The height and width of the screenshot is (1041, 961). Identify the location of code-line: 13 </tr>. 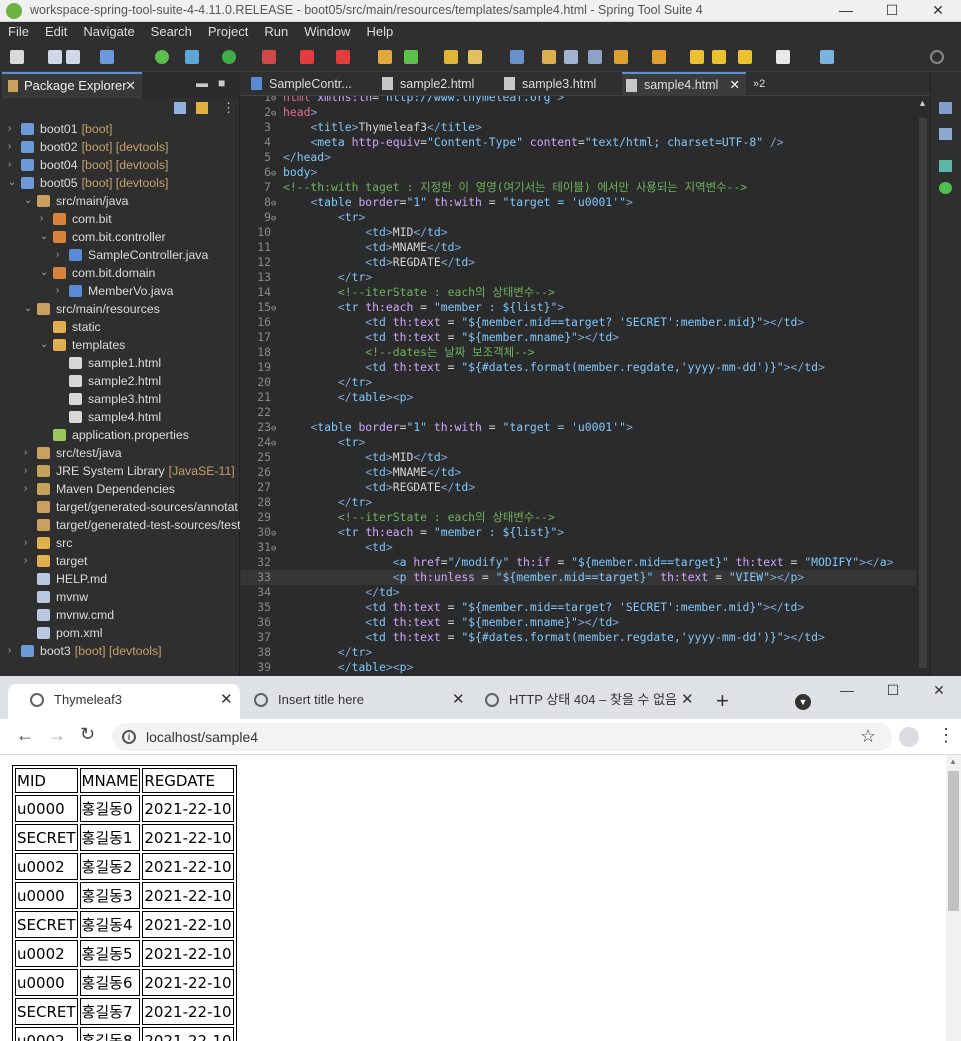
(578, 277).